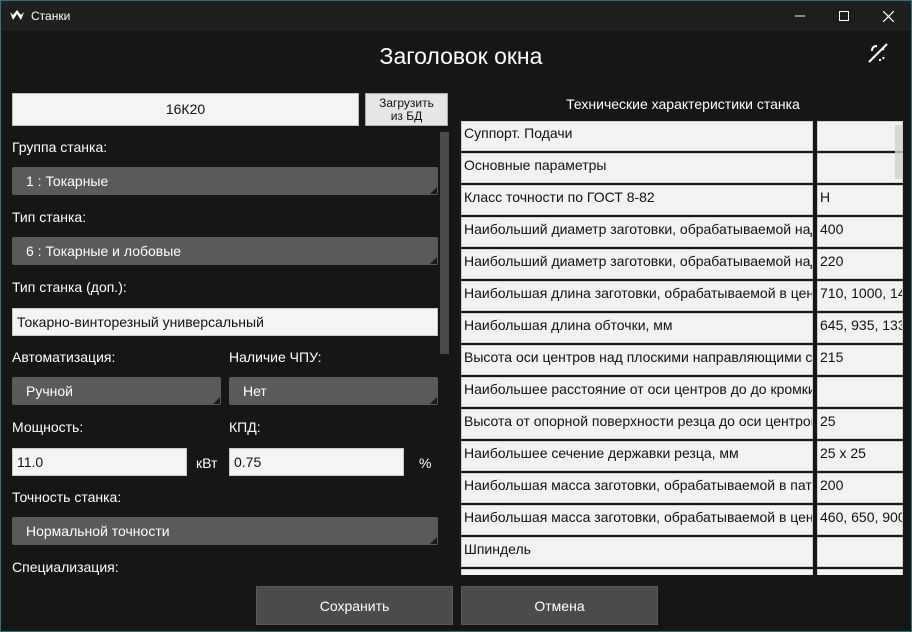 This screenshot has width=912, height=632. Describe the element at coordinates (860, 360) in the screenshot. I see `spec-value-cell: 215` at that location.